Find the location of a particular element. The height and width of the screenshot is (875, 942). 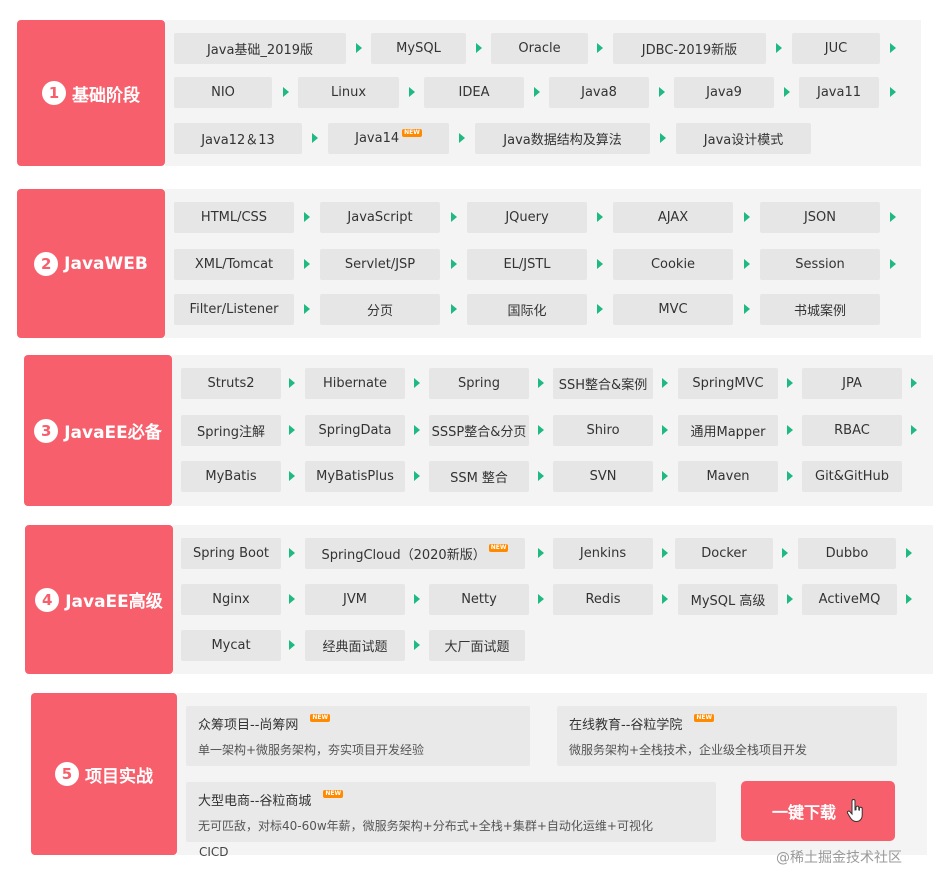

stage-title: JavaEE高级 is located at coordinates (114, 602).